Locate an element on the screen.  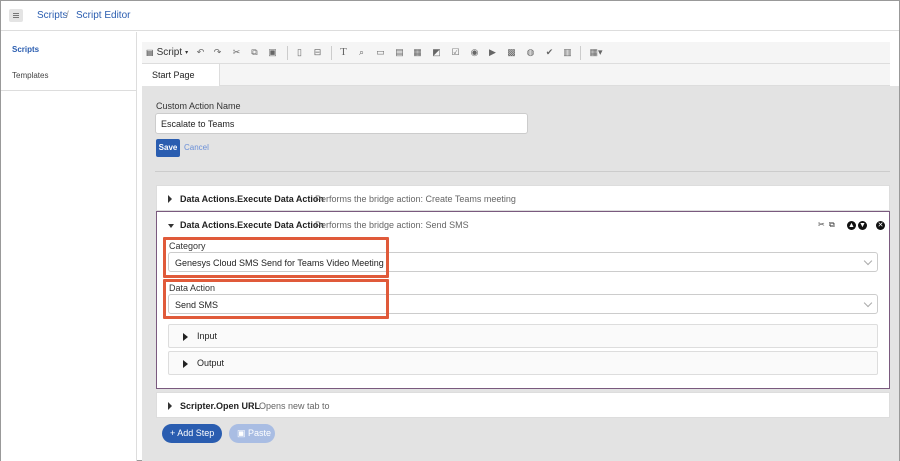
custom-action-name-label: Custom Action Name is located at coordinates (198, 106).